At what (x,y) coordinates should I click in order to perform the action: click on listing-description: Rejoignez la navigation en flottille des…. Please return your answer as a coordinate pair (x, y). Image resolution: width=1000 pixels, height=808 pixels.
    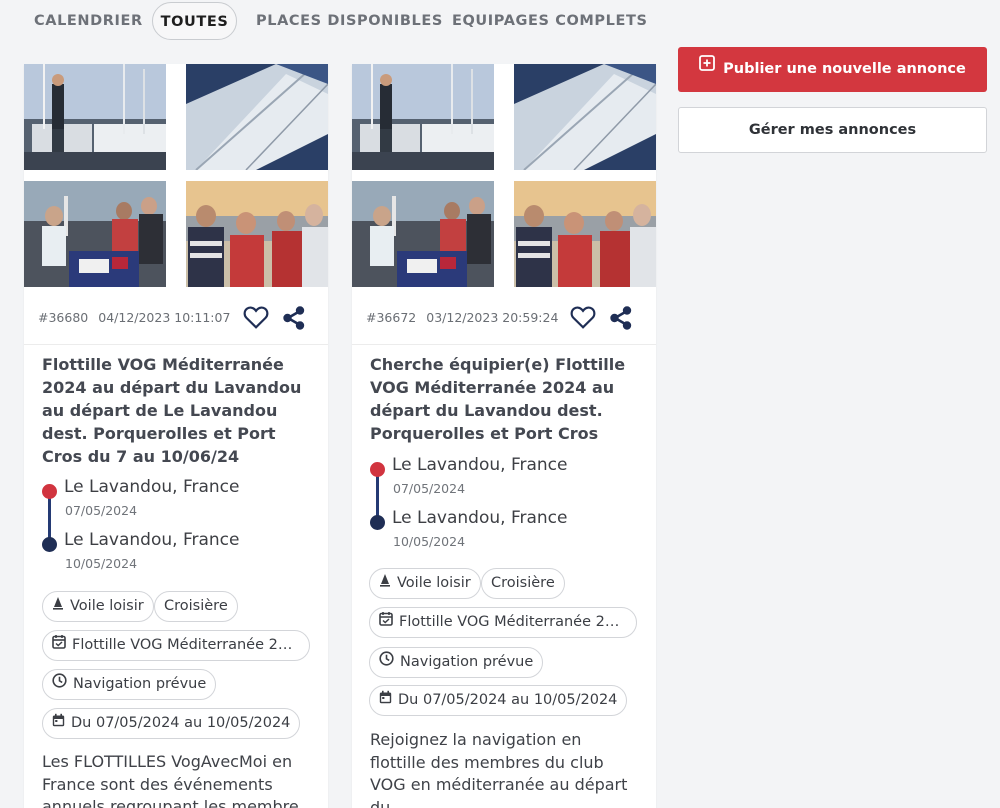
    Looking at the image, I should click on (499, 769).